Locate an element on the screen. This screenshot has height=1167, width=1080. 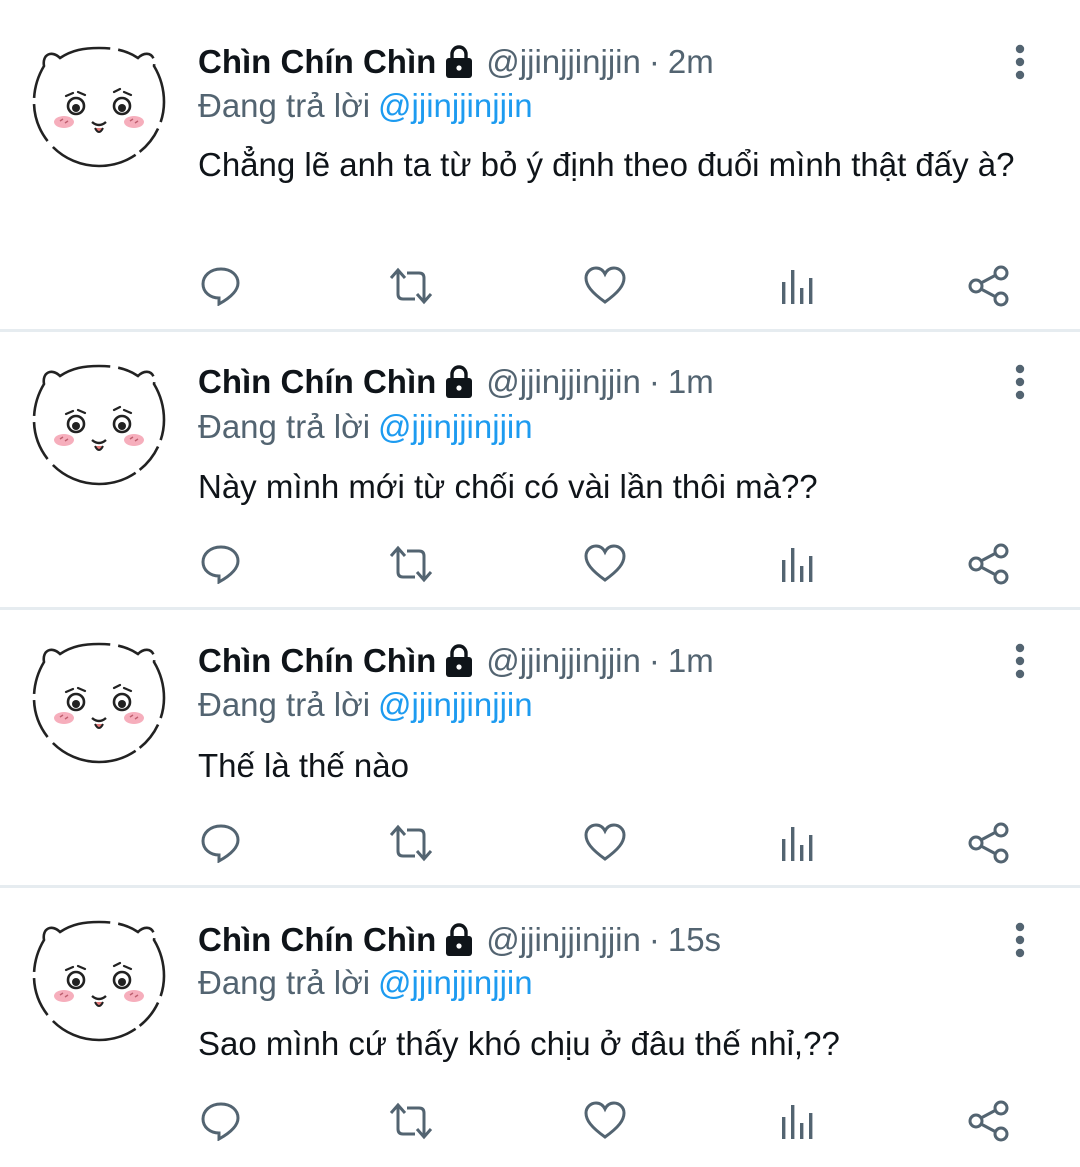
tweet-header: Chìn Chín Chìn @jjinjjinjjin · 15s is located at coordinates (459, 940).